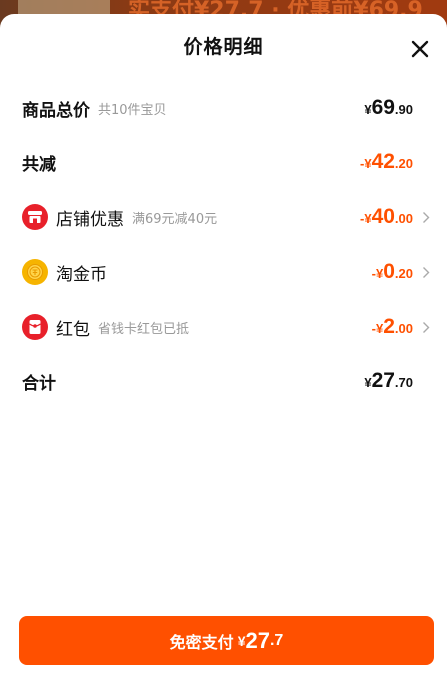 Image resolution: width=447 pixels, height=673 pixels. What do you see at coordinates (227, 272) in the screenshot?
I see `taojinbi-row: 淘金币 -¥ 0 .20` at bounding box center [227, 272].